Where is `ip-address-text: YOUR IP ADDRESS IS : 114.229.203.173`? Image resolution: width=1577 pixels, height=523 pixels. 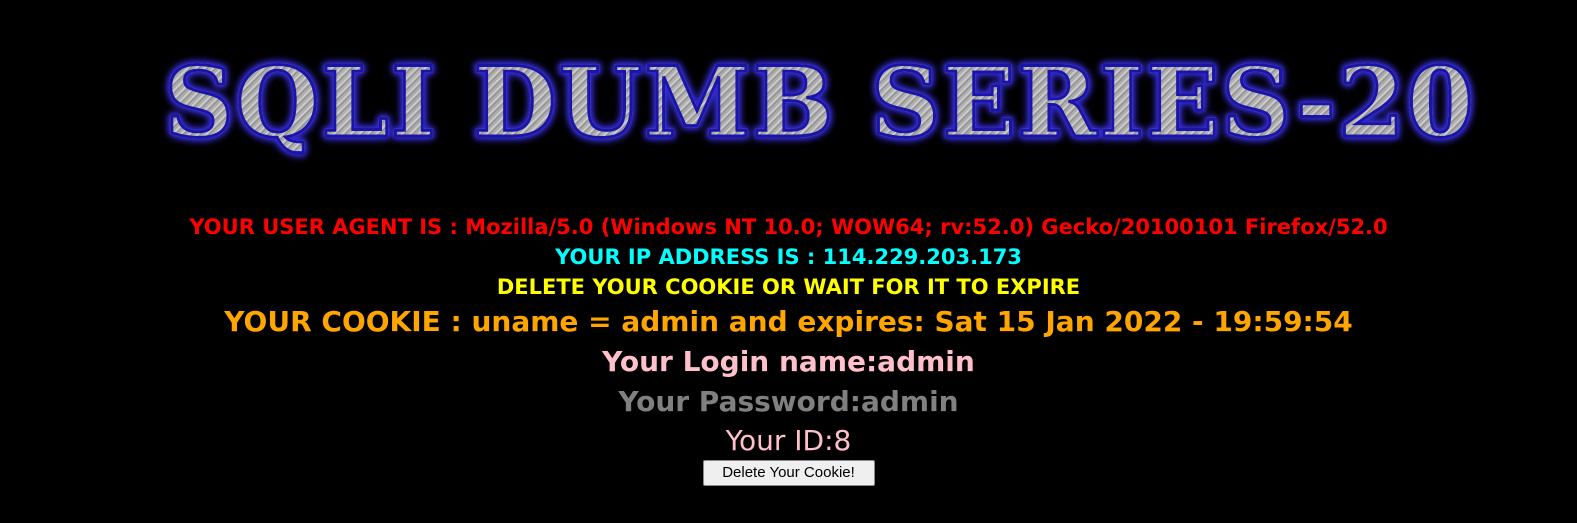 ip-address-text: YOUR IP ADDRESS IS : 114.229.203.173 is located at coordinates (788, 257).